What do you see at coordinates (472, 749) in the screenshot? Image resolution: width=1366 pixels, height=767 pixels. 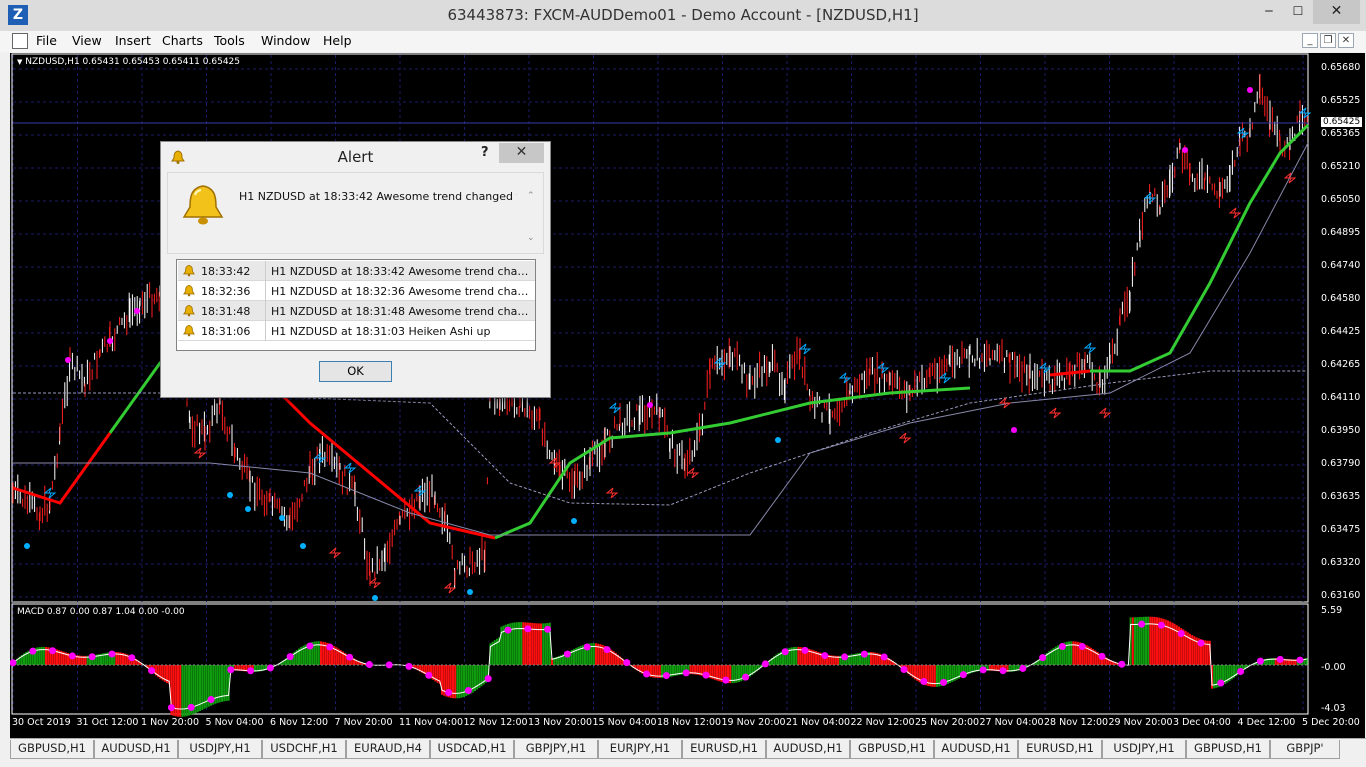 I see `symbol-tab: USDCAD,H1` at bounding box center [472, 749].